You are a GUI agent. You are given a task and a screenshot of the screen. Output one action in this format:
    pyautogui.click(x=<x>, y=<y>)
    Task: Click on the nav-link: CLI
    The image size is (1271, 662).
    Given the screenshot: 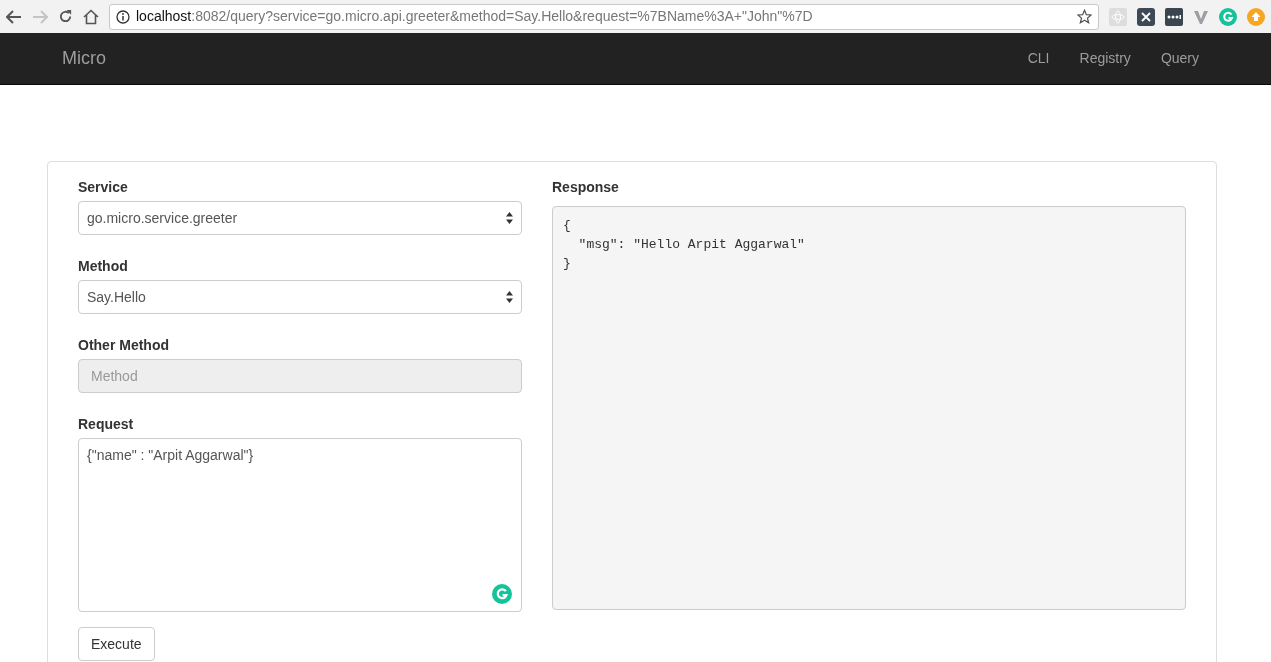 What is the action you would take?
    pyautogui.click(x=1038, y=58)
    